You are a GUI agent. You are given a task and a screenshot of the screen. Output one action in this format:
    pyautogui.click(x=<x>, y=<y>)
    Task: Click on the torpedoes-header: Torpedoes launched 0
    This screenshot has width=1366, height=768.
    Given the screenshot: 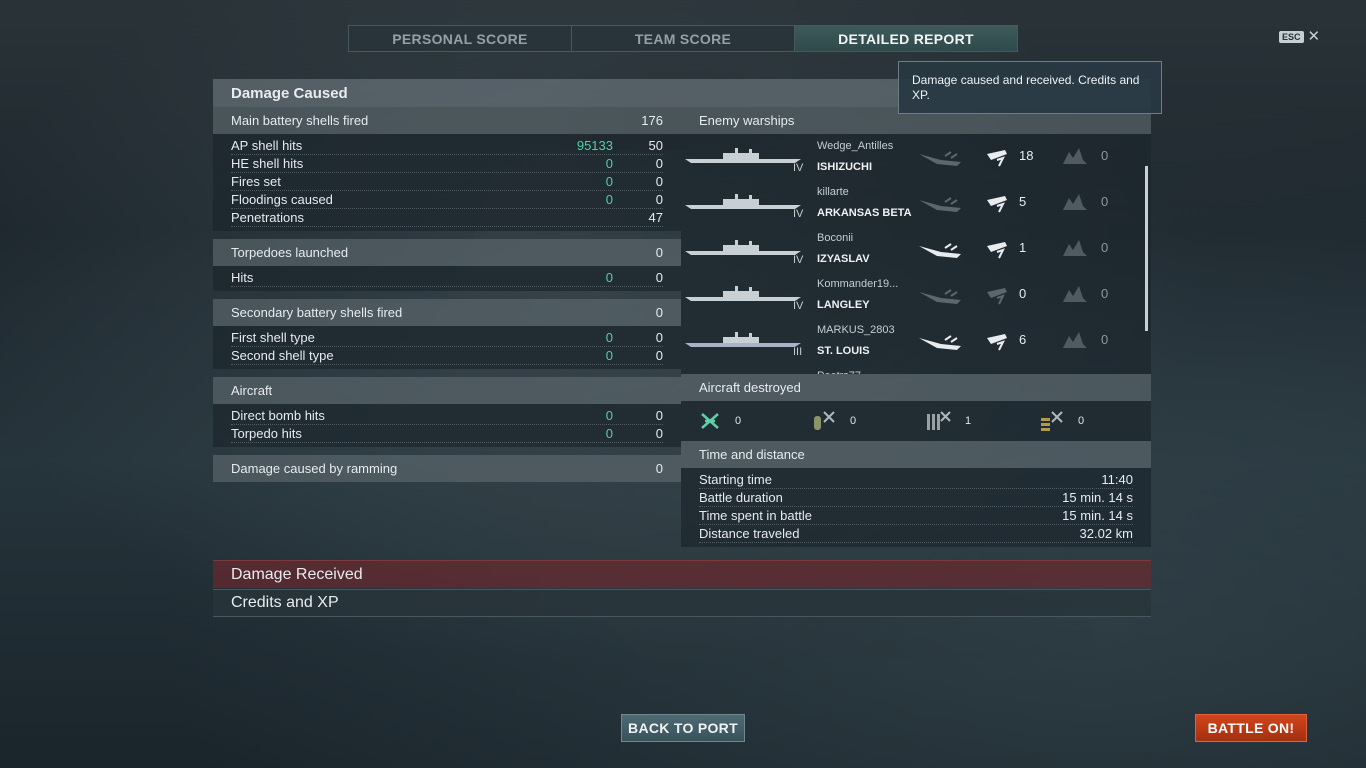 What is the action you would take?
    pyautogui.click(x=447, y=252)
    